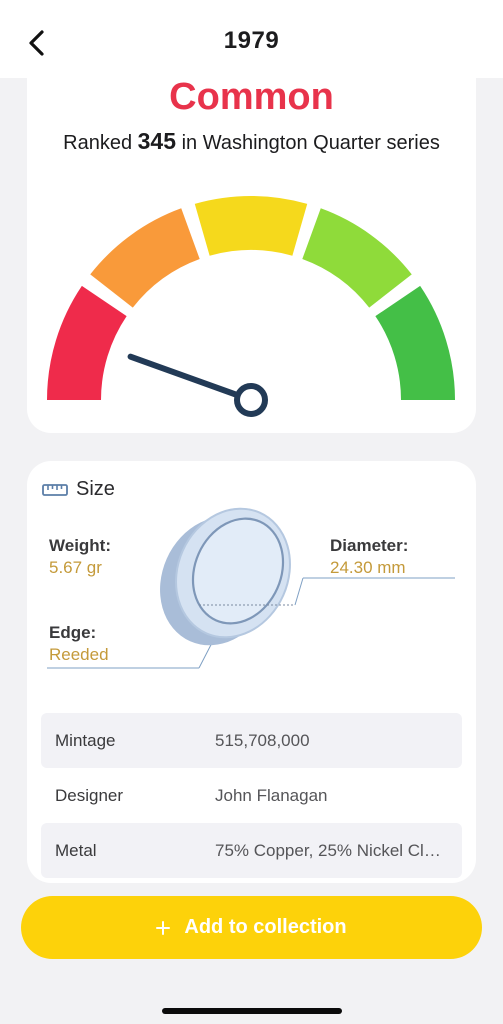 The height and width of the screenshot is (1024, 503). I want to click on row-key: Metal, so click(76, 850).